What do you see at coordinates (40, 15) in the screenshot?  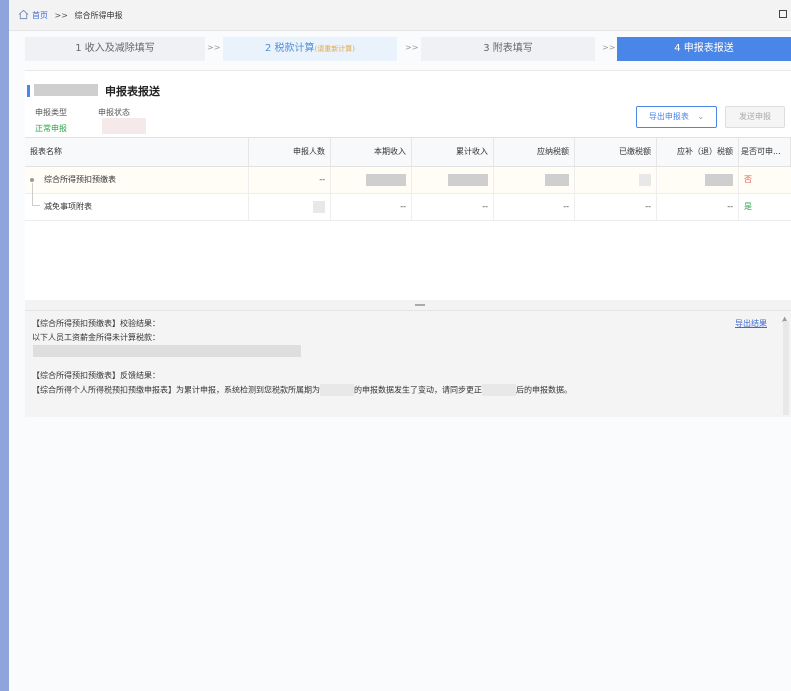 I see `breadcrumb-home-link: 首页` at bounding box center [40, 15].